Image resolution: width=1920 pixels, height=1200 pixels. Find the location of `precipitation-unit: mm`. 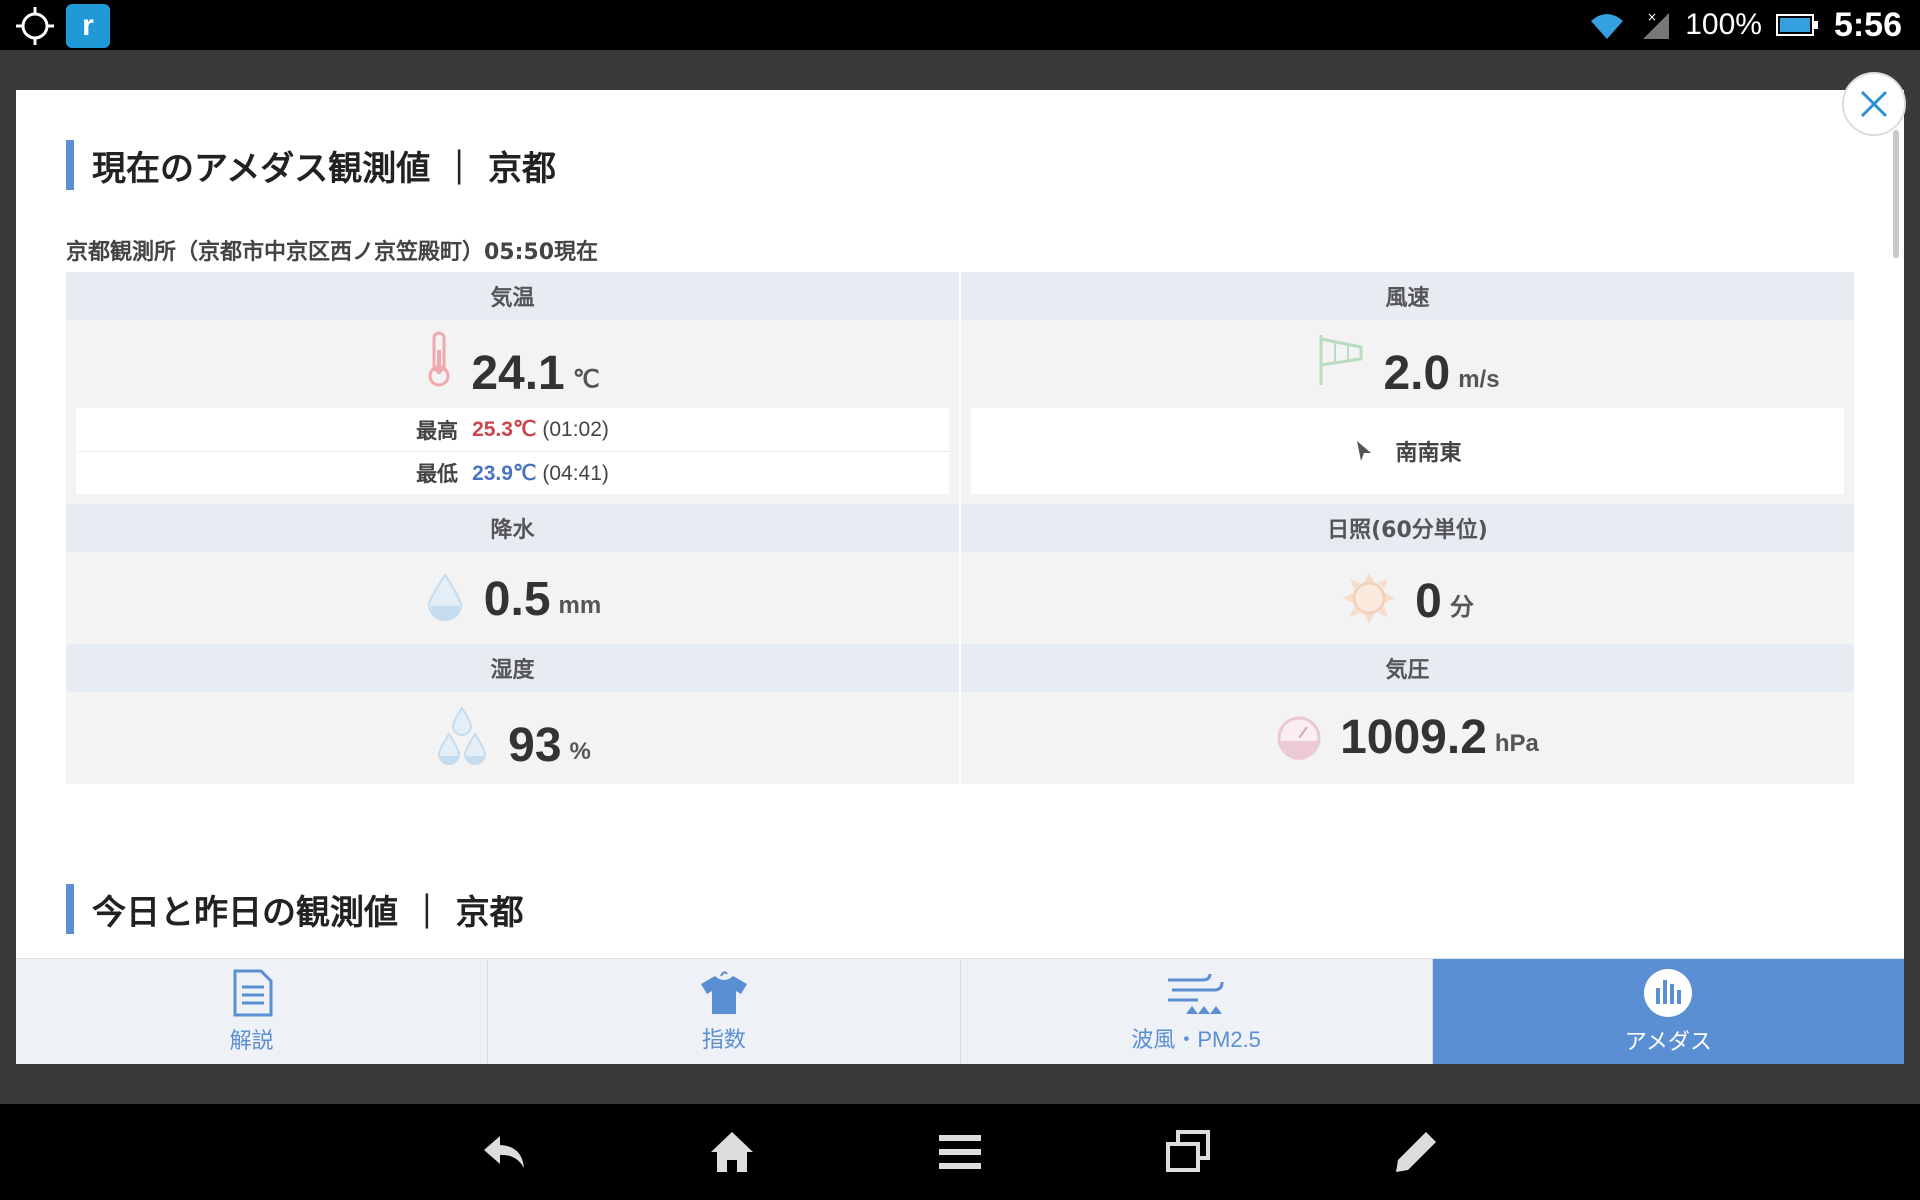

precipitation-unit: mm is located at coordinates (580, 605).